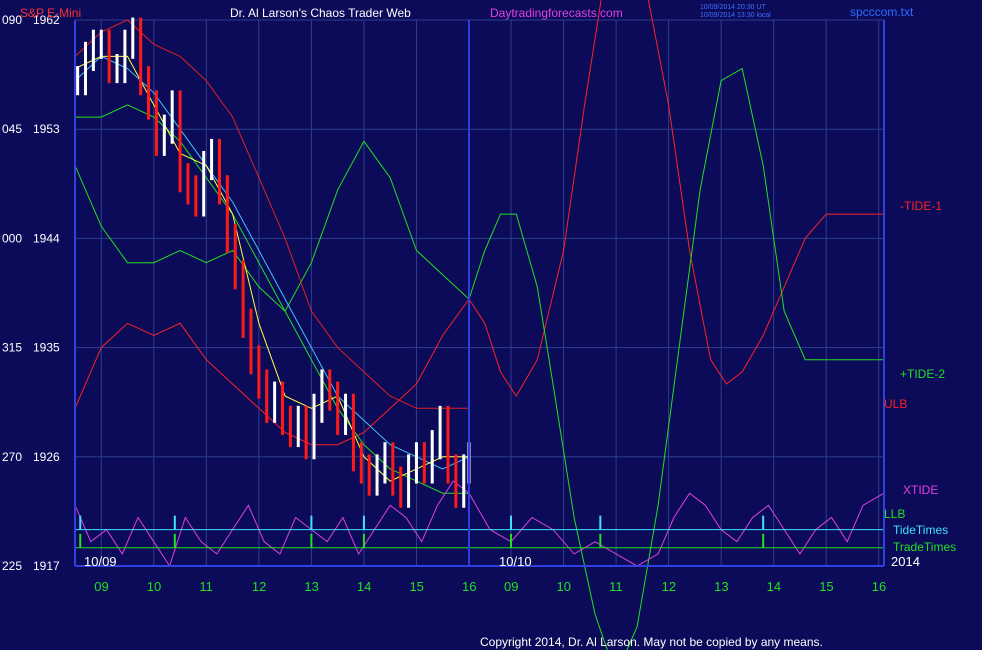 The image size is (982, 650). What do you see at coordinates (920, 530) in the screenshot?
I see `legend-tidetimes: TideTimes` at bounding box center [920, 530].